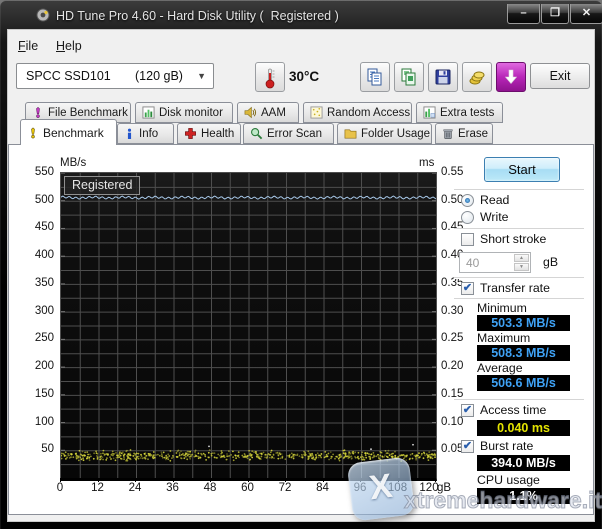 The width and height of the screenshot is (602, 529). I want to click on close-button: ✕, so click(586, 14).